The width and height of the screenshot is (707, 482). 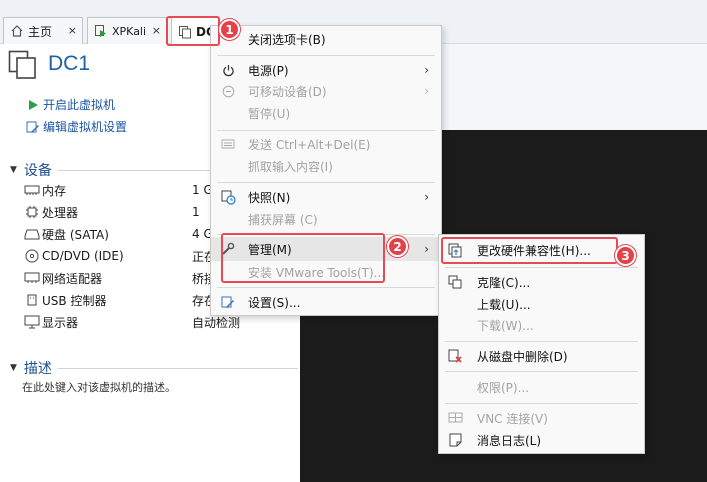 What do you see at coordinates (69, 63) in the screenshot?
I see `vm-title: DC1` at bounding box center [69, 63].